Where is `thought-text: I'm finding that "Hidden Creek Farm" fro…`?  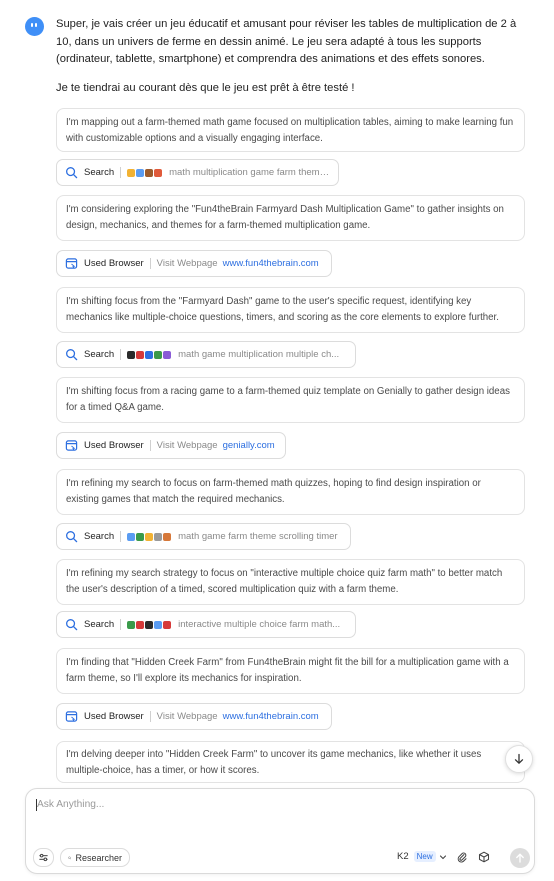
thought-text: I'm finding that "Hidden Creek Farm" fro… is located at coordinates (287, 670).